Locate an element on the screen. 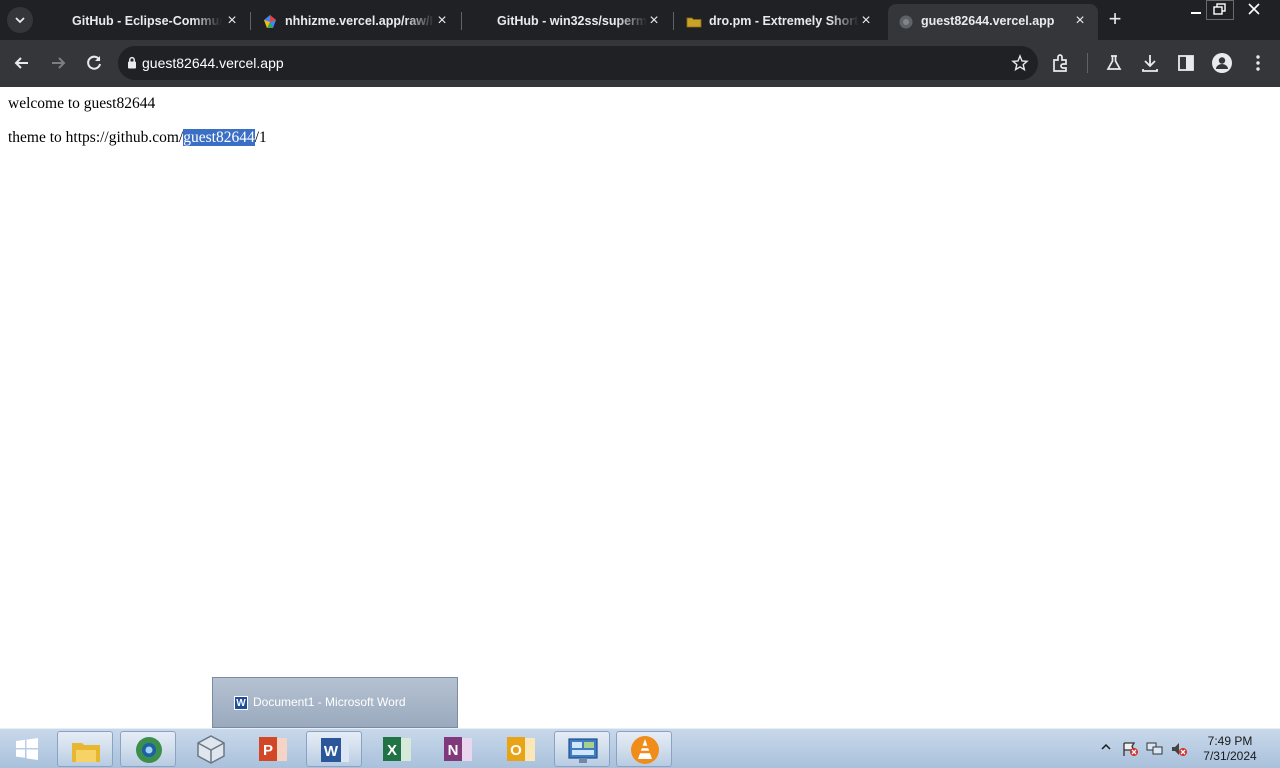 This screenshot has height=768, width=1280. download-icon is located at coordinates (1150, 63).